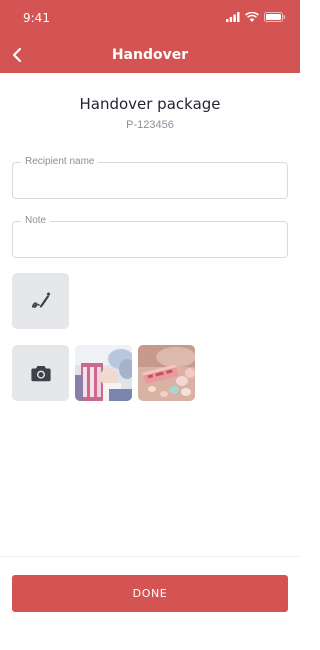 This screenshot has height=650, width=320. What do you see at coordinates (252, 17) in the screenshot?
I see `wifi-icon` at bounding box center [252, 17].